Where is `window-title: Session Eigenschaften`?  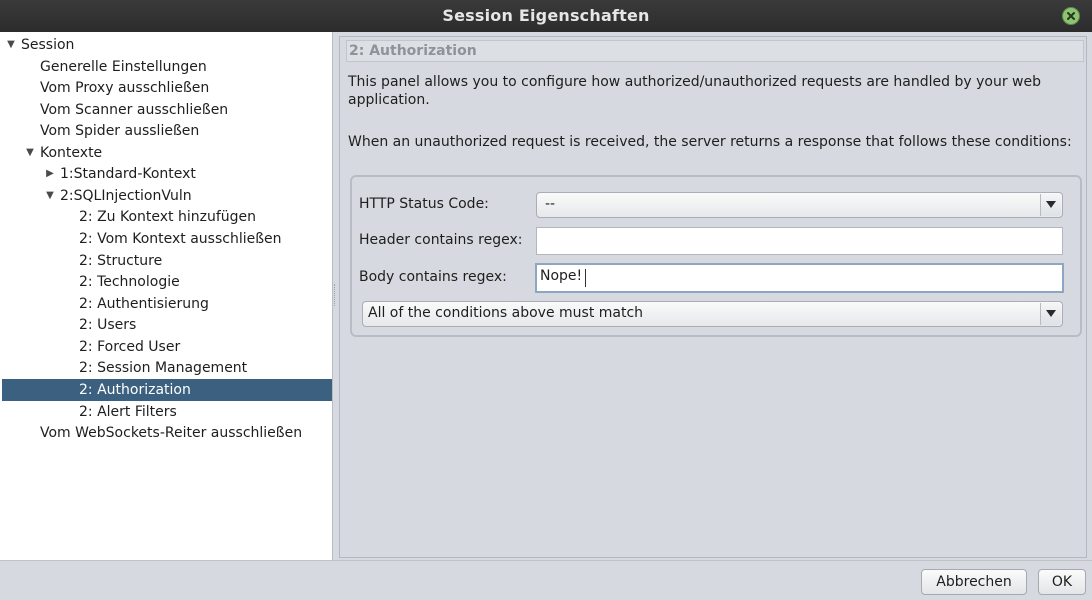
window-title: Session Eigenschaften is located at coordinates (546, 15).